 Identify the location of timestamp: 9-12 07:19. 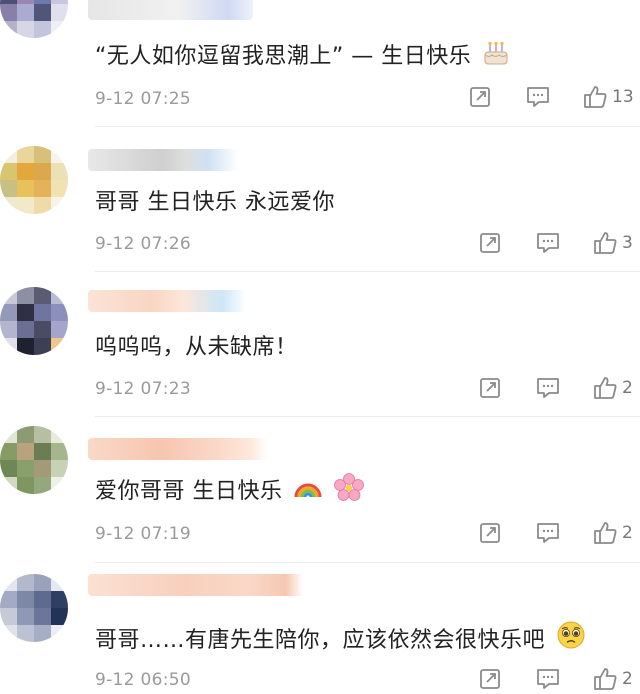
(143, 534).